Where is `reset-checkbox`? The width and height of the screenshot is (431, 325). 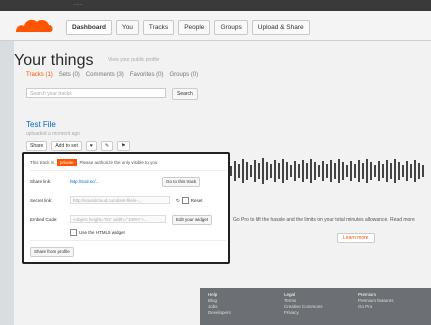
reset-checkbox is located at coordinates (185, 200).